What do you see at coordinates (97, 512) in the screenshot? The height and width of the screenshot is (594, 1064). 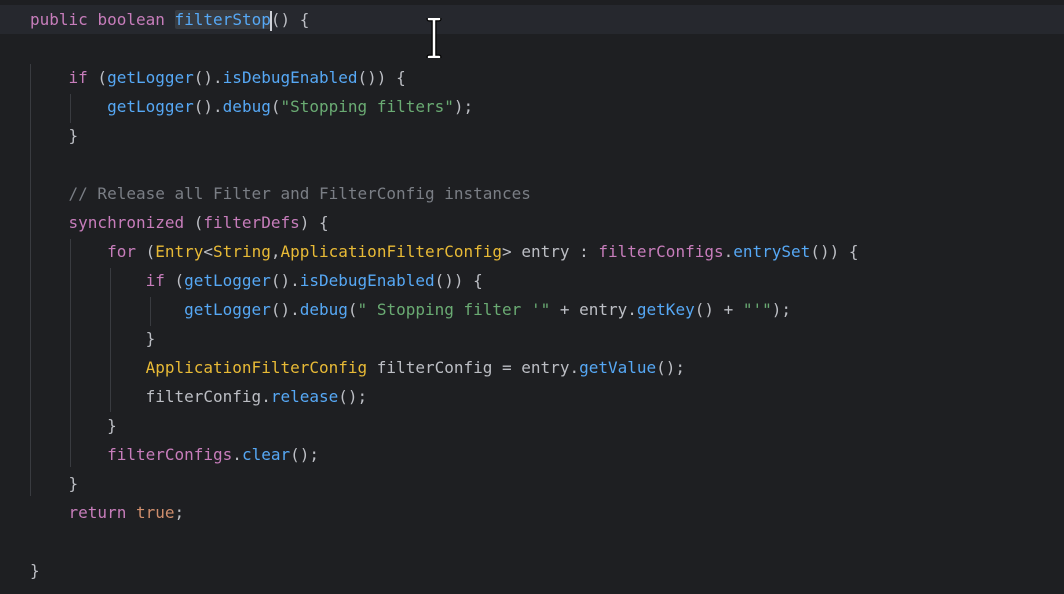 I see `code-token: return` at bounding box center [97, 512].